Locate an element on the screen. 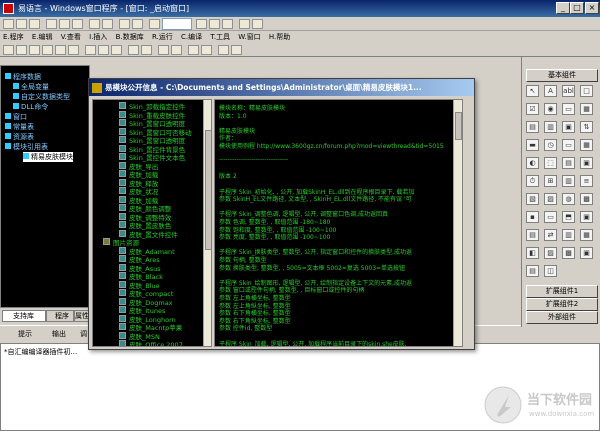  component-icon: ⬒ is located at coordinates (568, 217).